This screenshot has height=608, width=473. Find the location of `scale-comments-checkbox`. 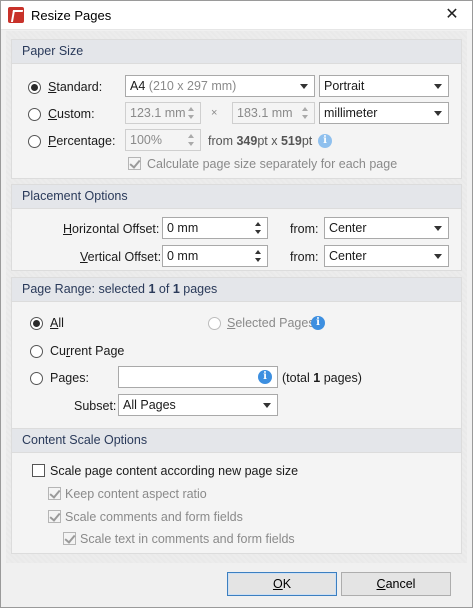

scale-comments-checkbox is located at coordinates (54, 516).